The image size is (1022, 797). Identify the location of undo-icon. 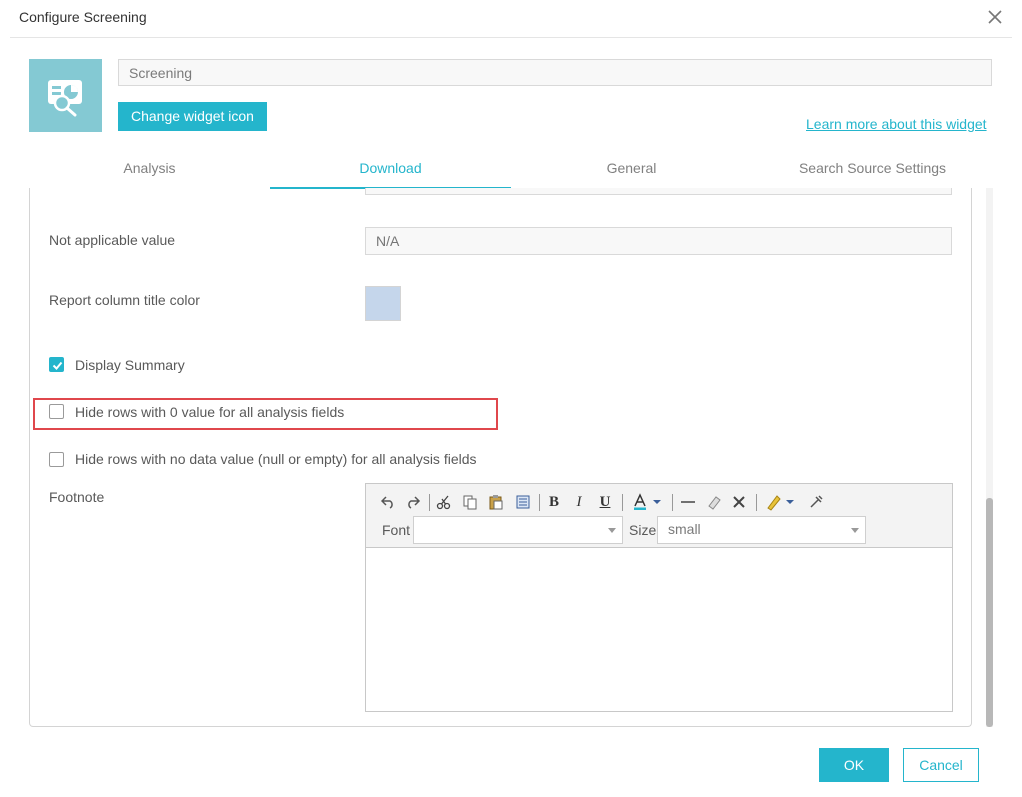
(388, 502).